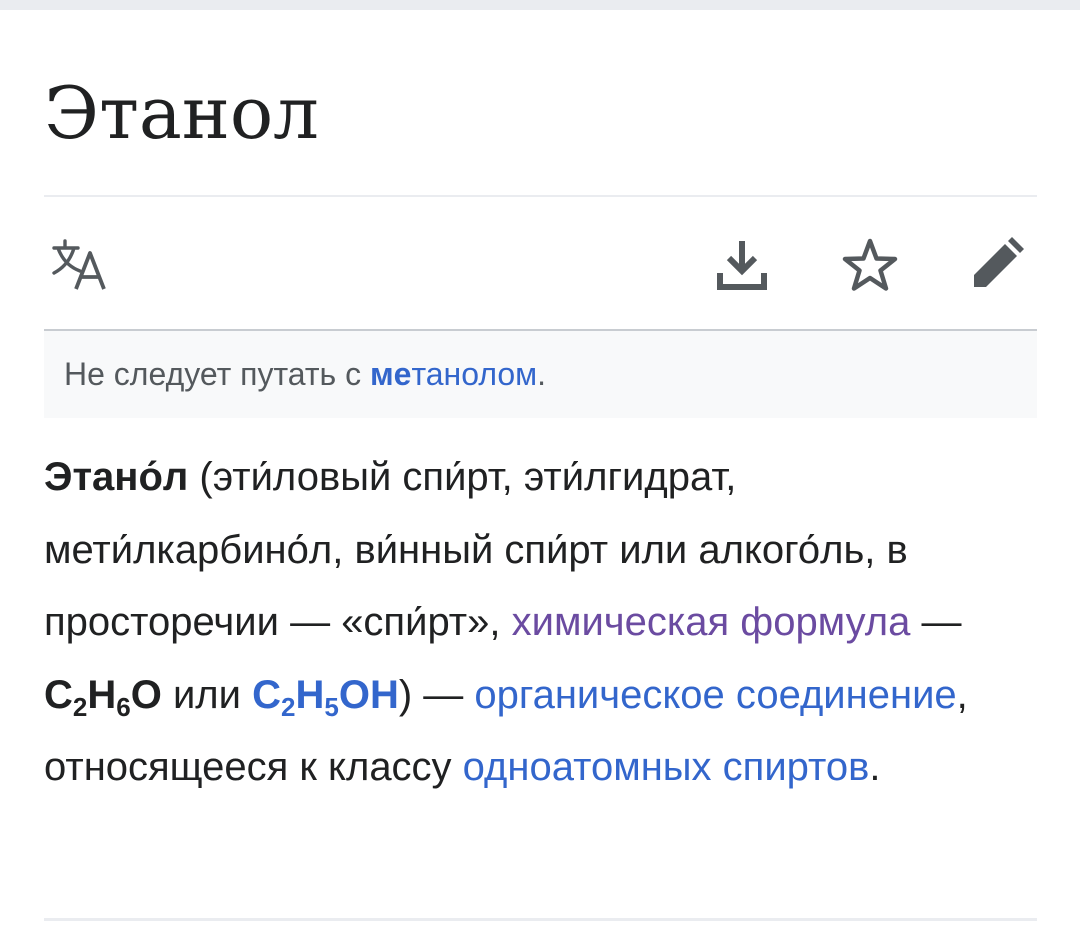 The width and height of the screenshot is (1080, 925). Describe the element at coordinates (123, 706) in the screenshot. I see `formula-c2h6o-h-sub: 6` at that location.